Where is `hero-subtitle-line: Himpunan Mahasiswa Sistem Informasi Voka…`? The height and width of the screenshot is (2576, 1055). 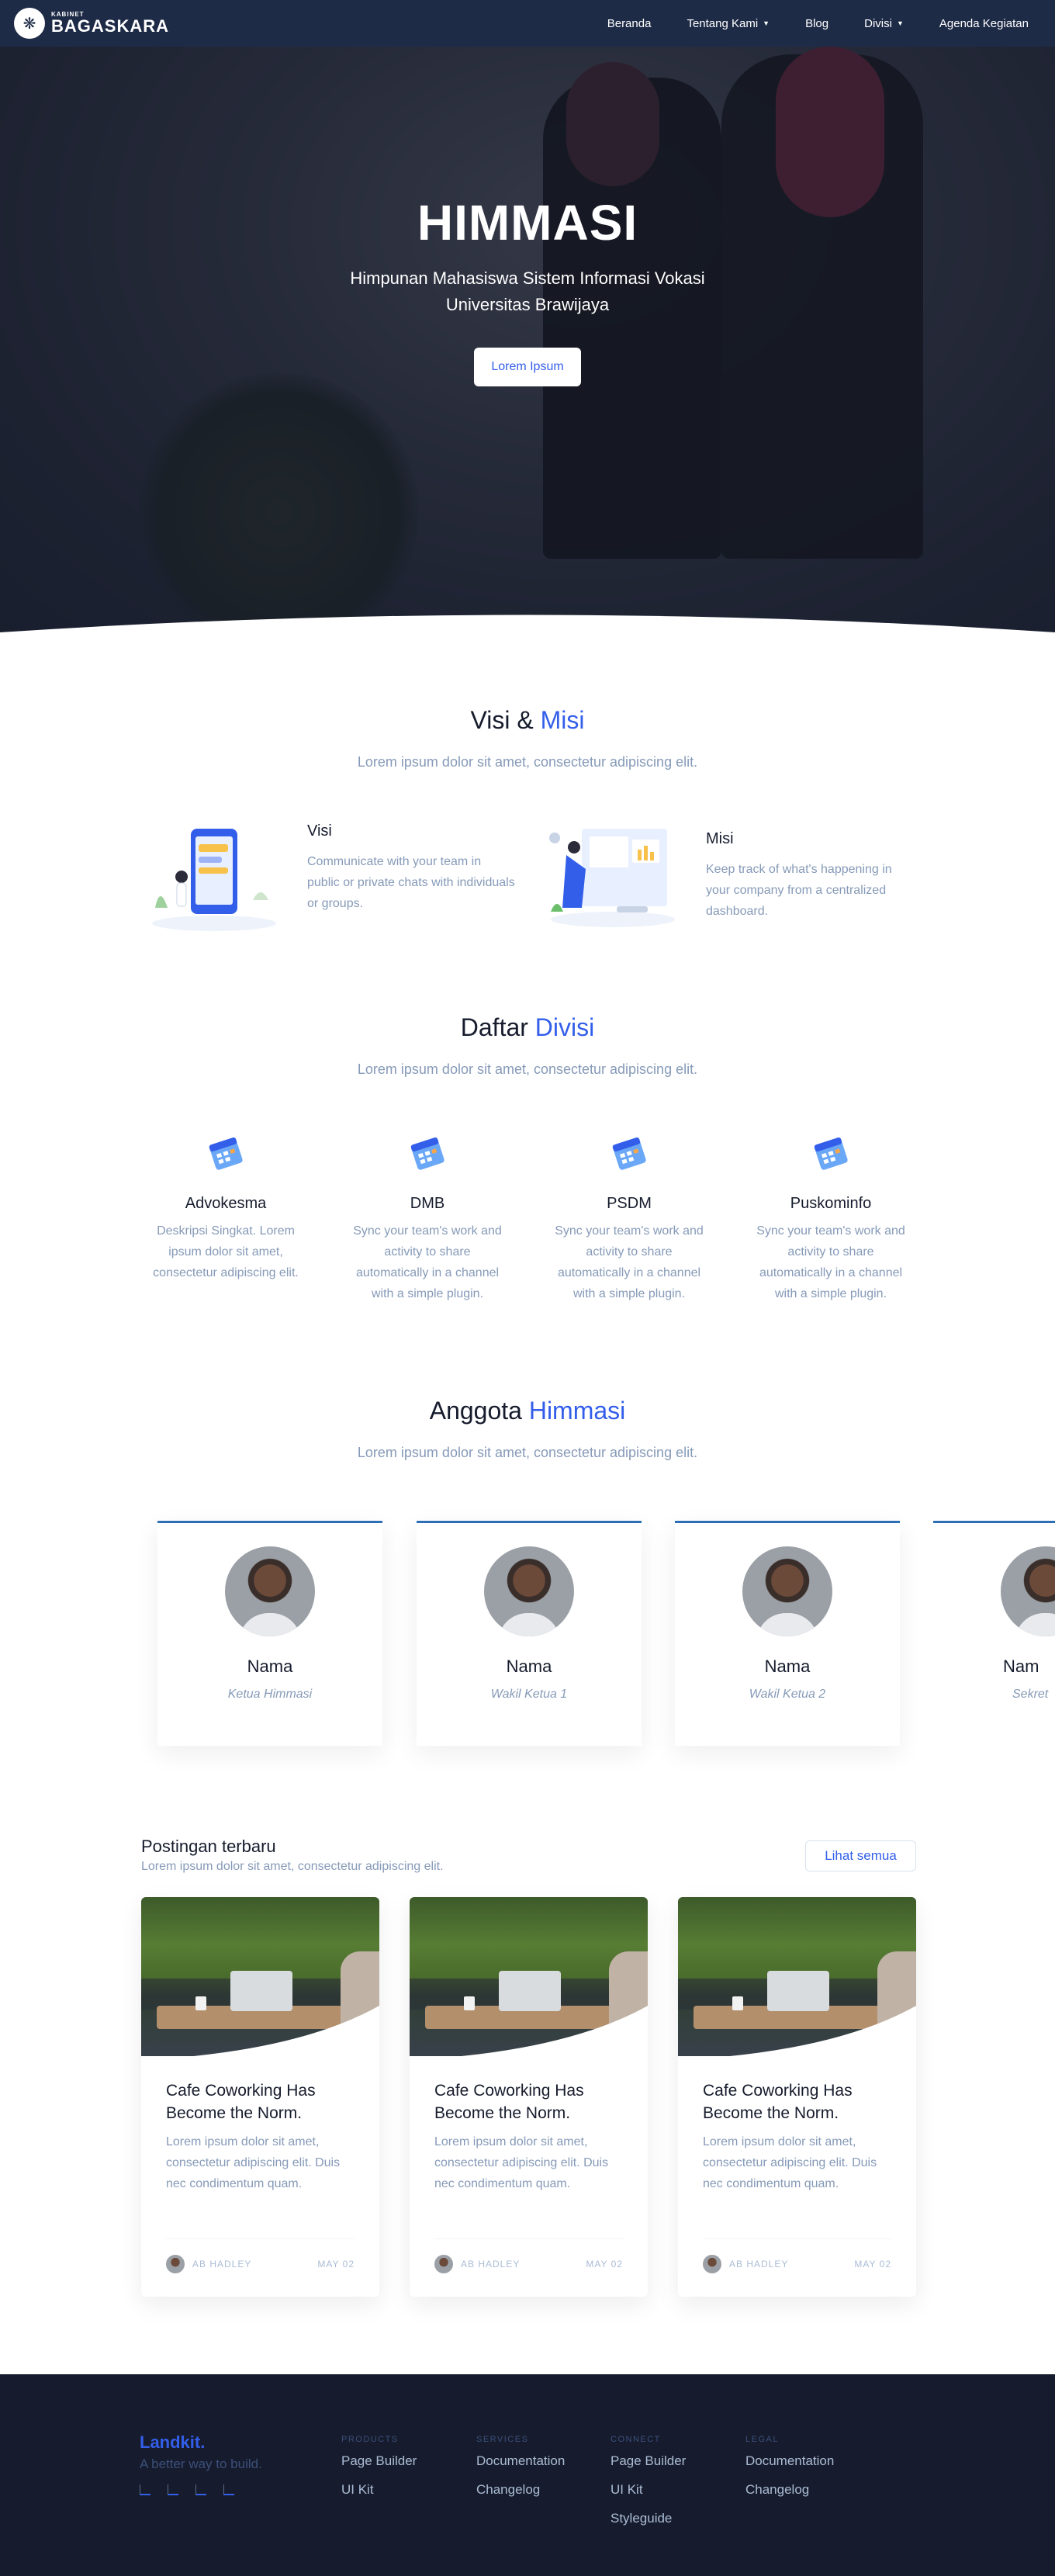 hero-subtitle-line: Himpunan Mahasiswa Sistem Informasi Voka… is located at coordinates (527, 278).